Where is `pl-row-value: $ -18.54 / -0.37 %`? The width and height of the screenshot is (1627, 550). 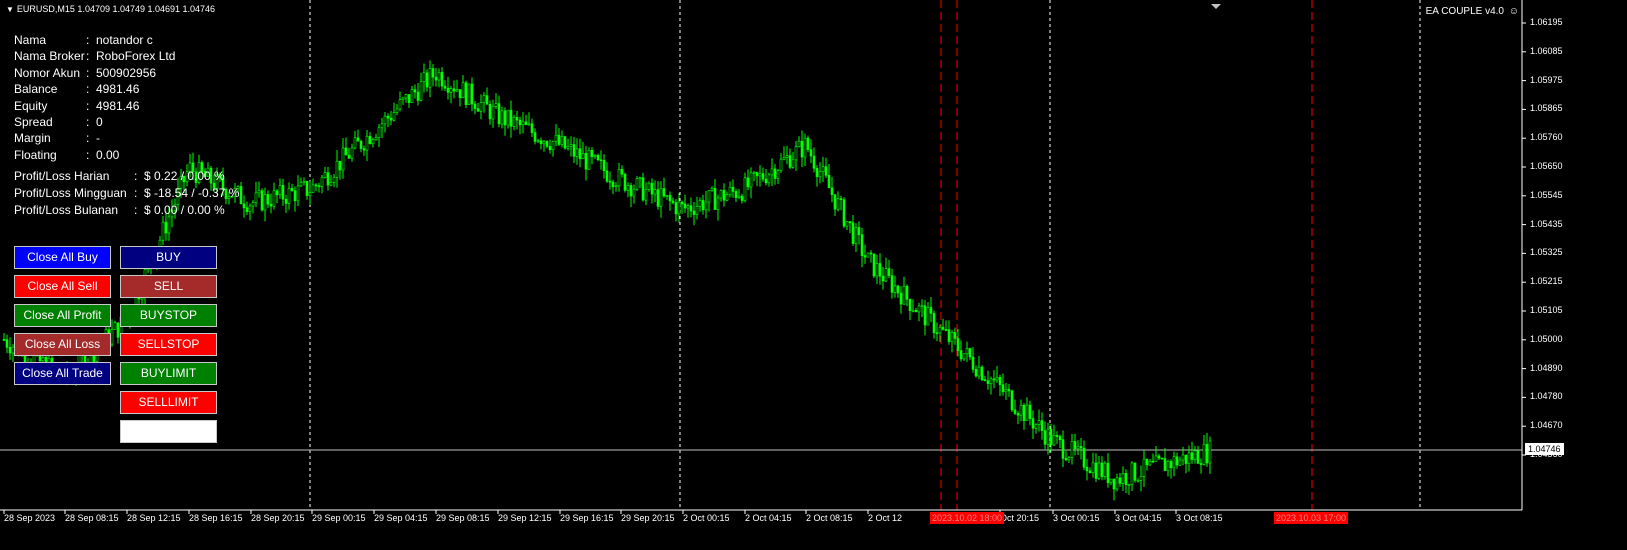
pl-row-value: $ -18.54 / -0.37 % is located at coordinates (192, 192).